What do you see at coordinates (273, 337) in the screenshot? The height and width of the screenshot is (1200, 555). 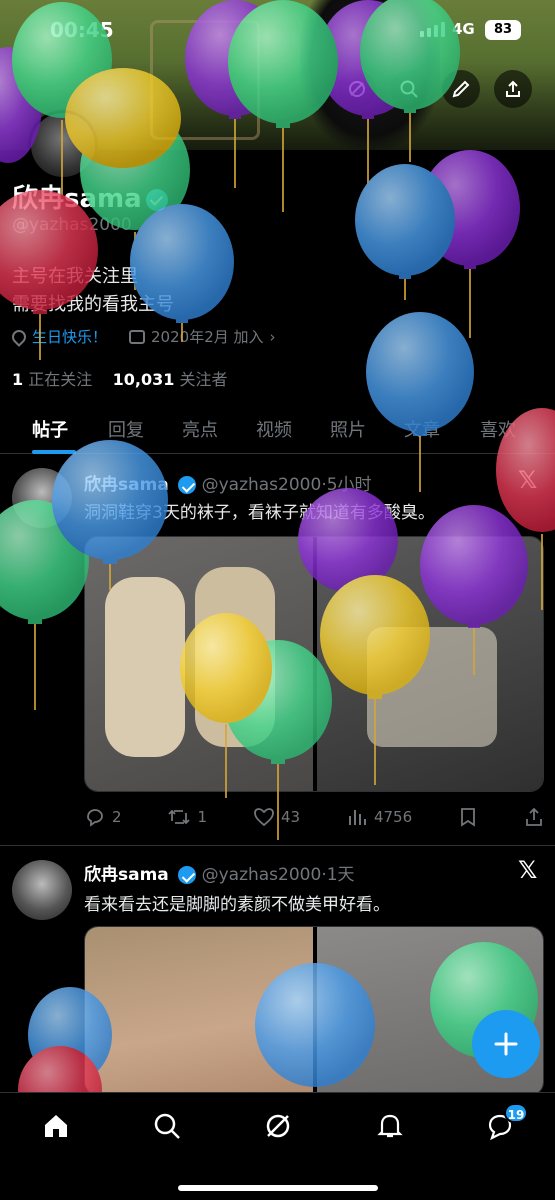 I see `chevron-right-icon: ›` at bounding box center [273, 337].